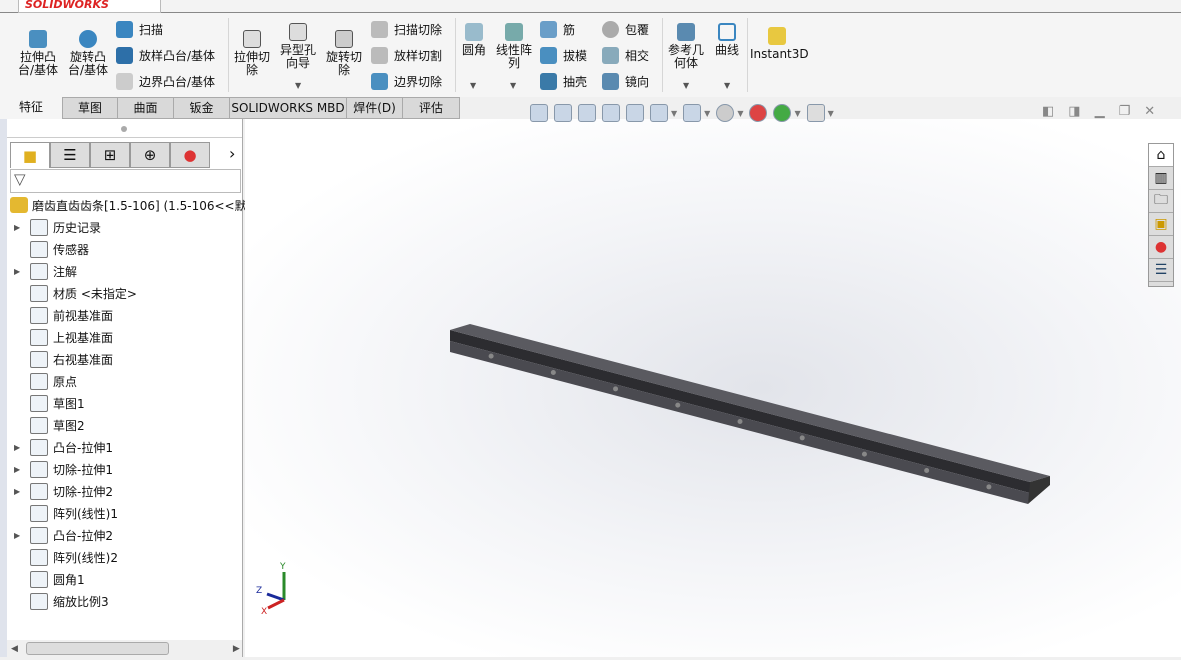  Describe the element at coordinates (202, 108) in the screenshot. I see `tab-sheet-metal: 钣金` at that location.